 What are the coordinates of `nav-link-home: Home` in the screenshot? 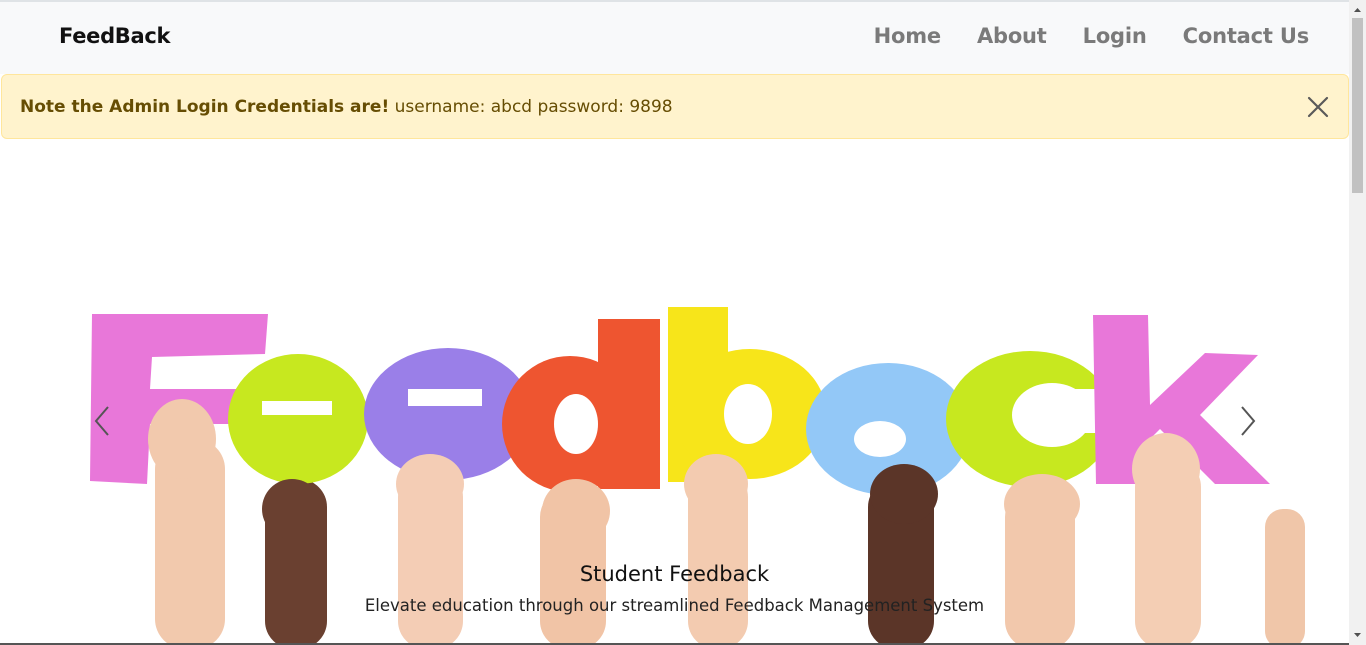 It's located at (908, 36).